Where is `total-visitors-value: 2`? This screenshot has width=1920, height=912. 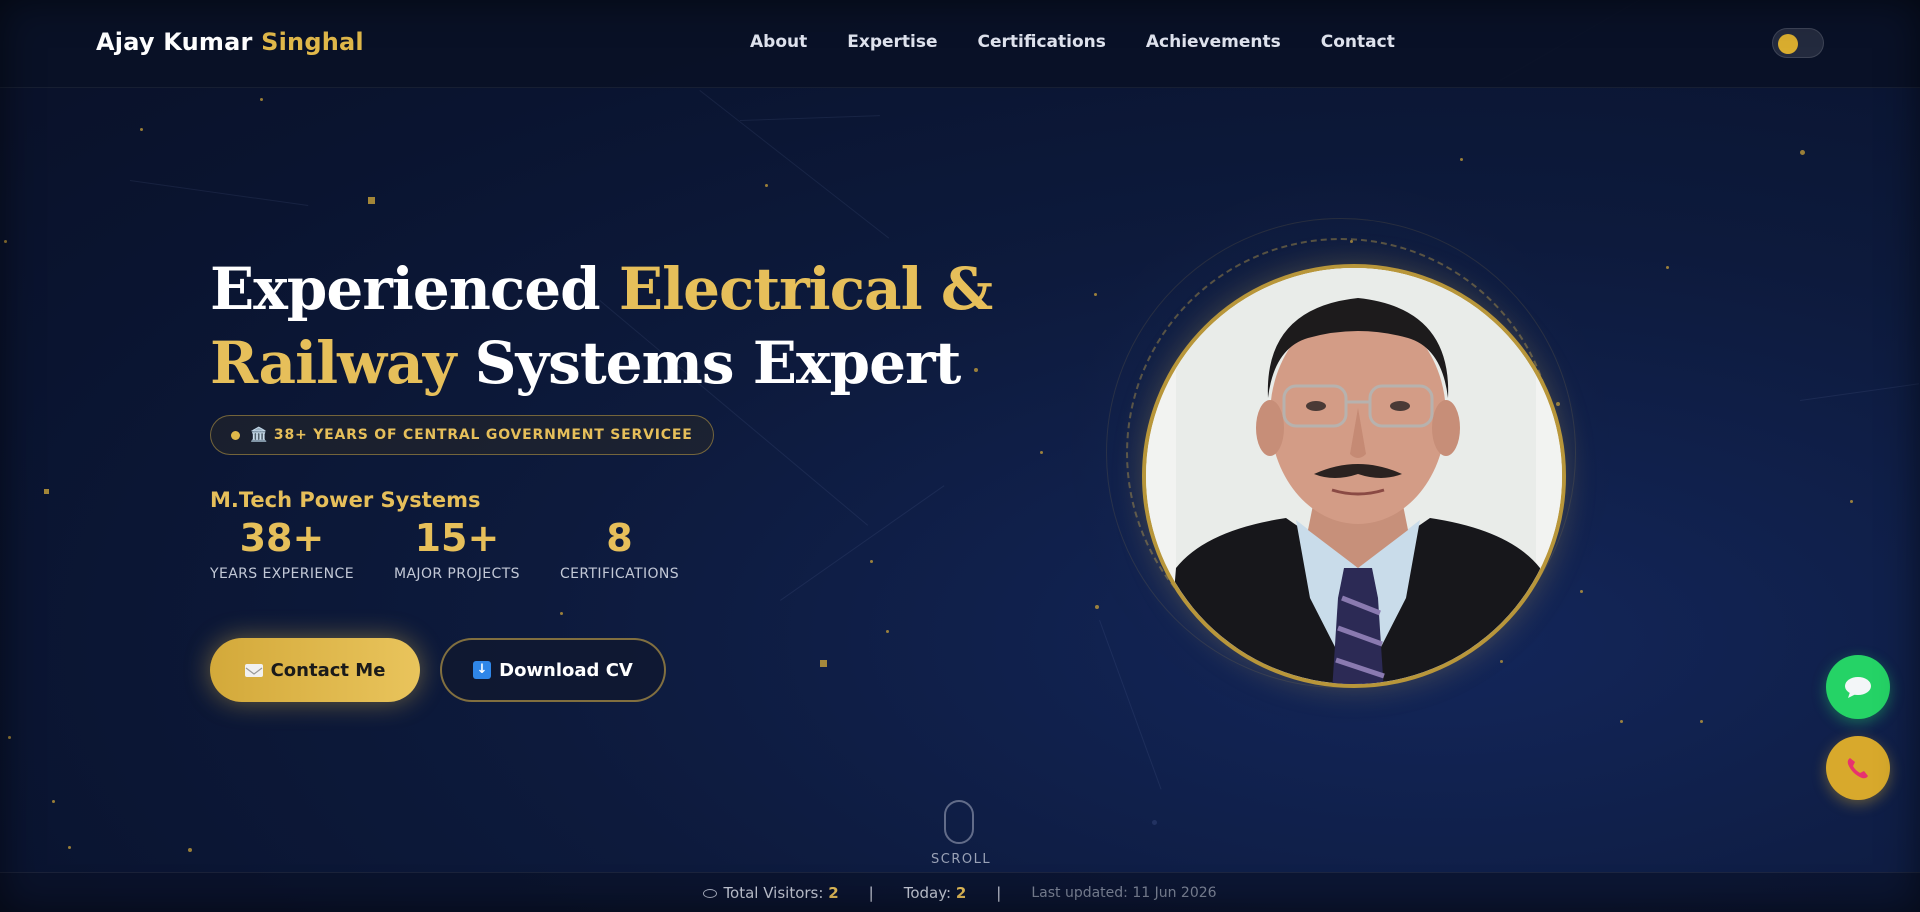
total-visitors-value: 2 is located at coordinates (833, 892).